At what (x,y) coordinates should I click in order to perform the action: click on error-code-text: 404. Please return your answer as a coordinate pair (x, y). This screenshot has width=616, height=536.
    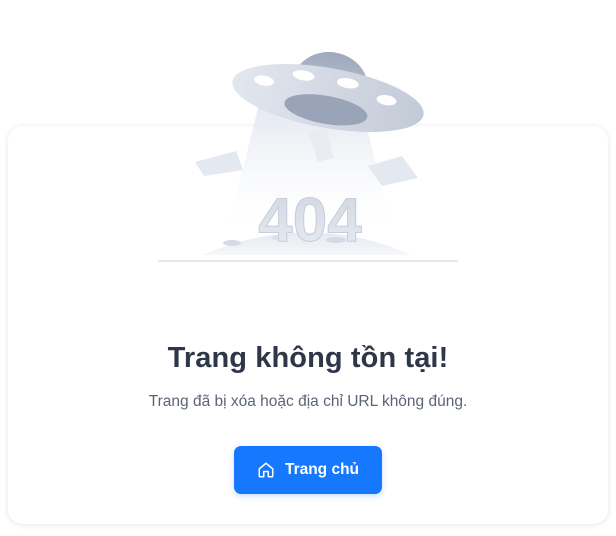
    Looking at the image, I should click on (310, 220).